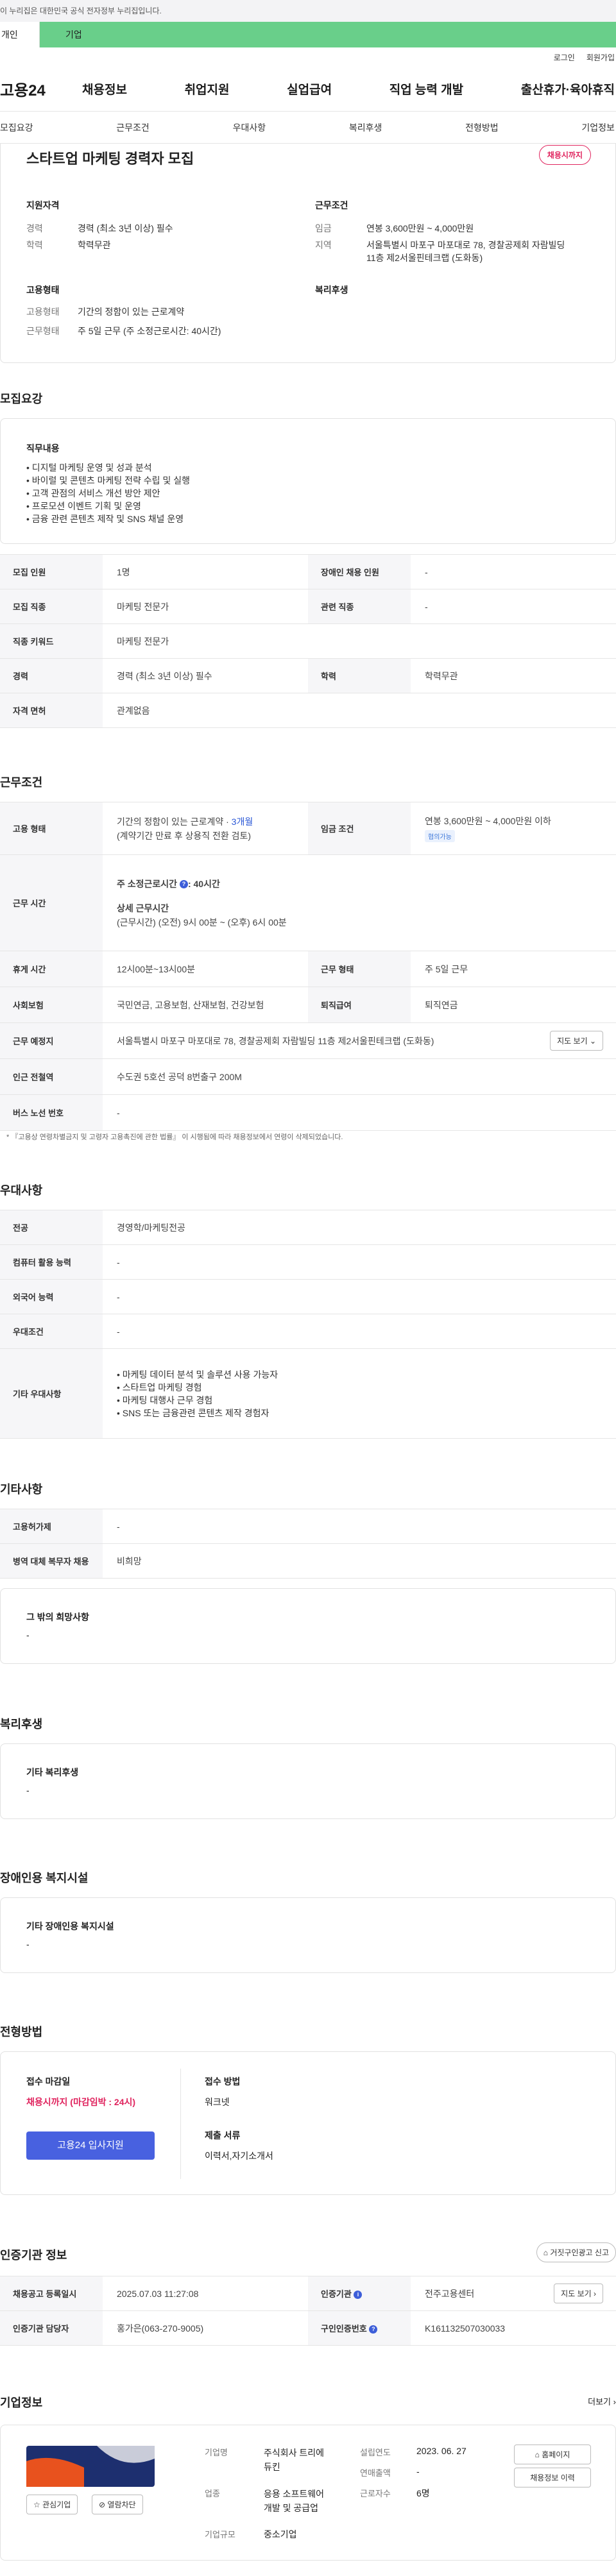 This screenshot has height=2576, width=616. What do you see at coordinates (366, 127) in the screenshot?
I see `anchor-welfare: 복리후생` at bounding box center [366, 127].